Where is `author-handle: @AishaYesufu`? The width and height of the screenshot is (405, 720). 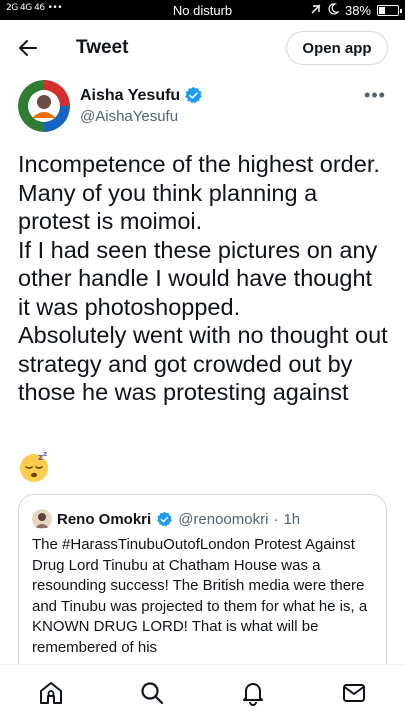
author-handle: @AishaYesufu is located at coordinates (129, 116).